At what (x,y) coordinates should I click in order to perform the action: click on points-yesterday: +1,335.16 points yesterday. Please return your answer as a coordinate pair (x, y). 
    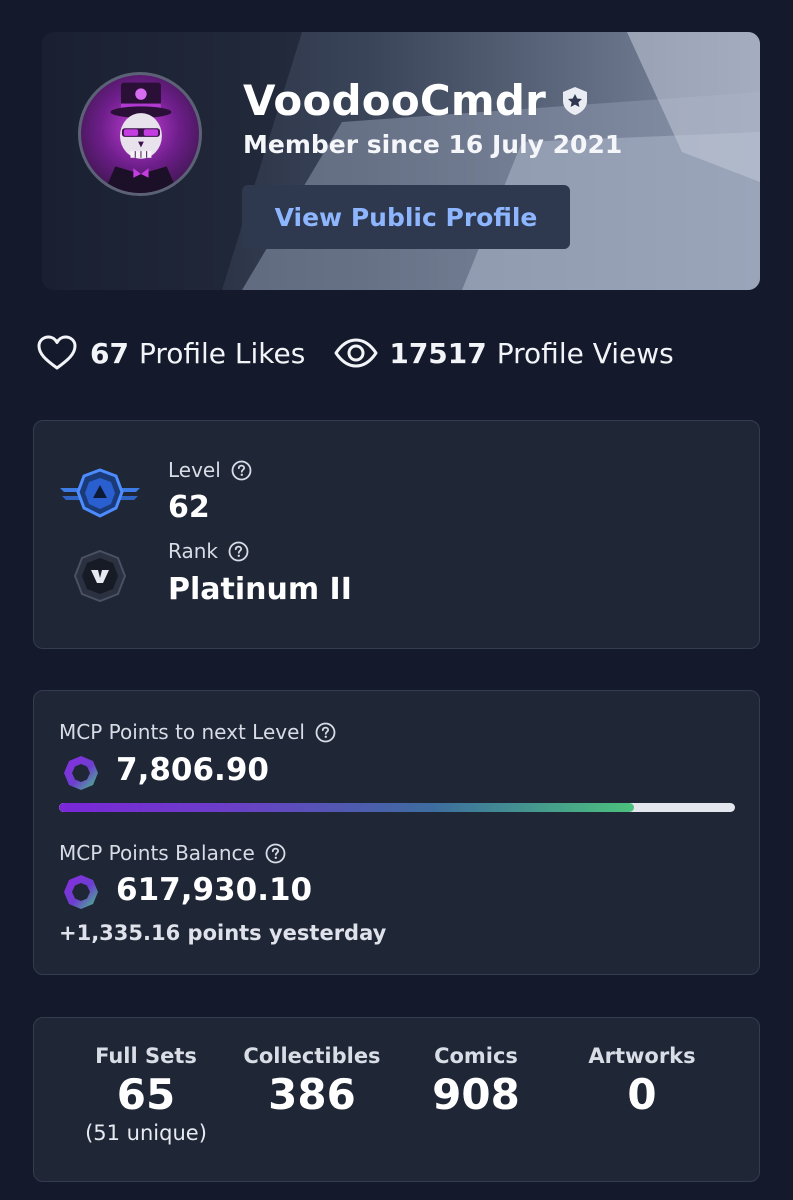
    Looking at the image, I should click on (223, 933).